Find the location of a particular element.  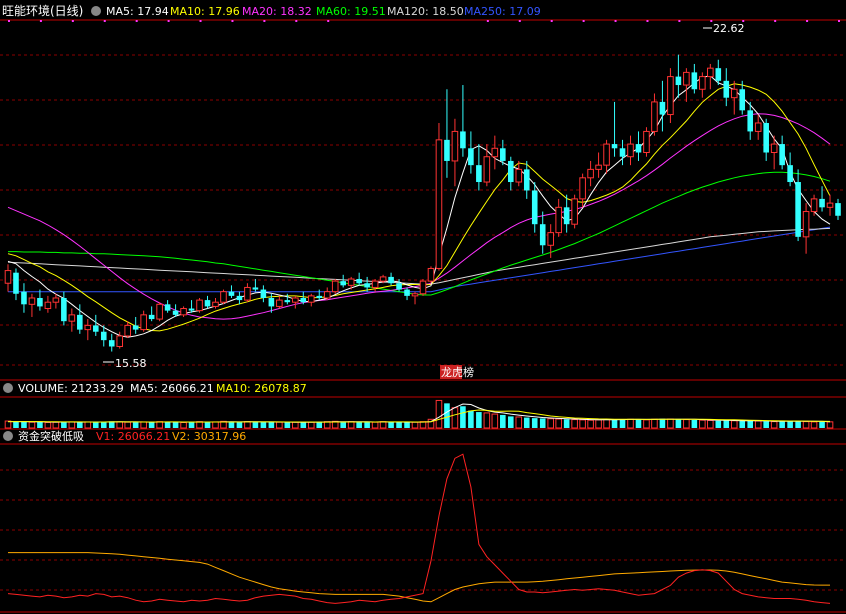

dragon-tiger-badge: 龙虎榜 is located at coordinates (457, 372).